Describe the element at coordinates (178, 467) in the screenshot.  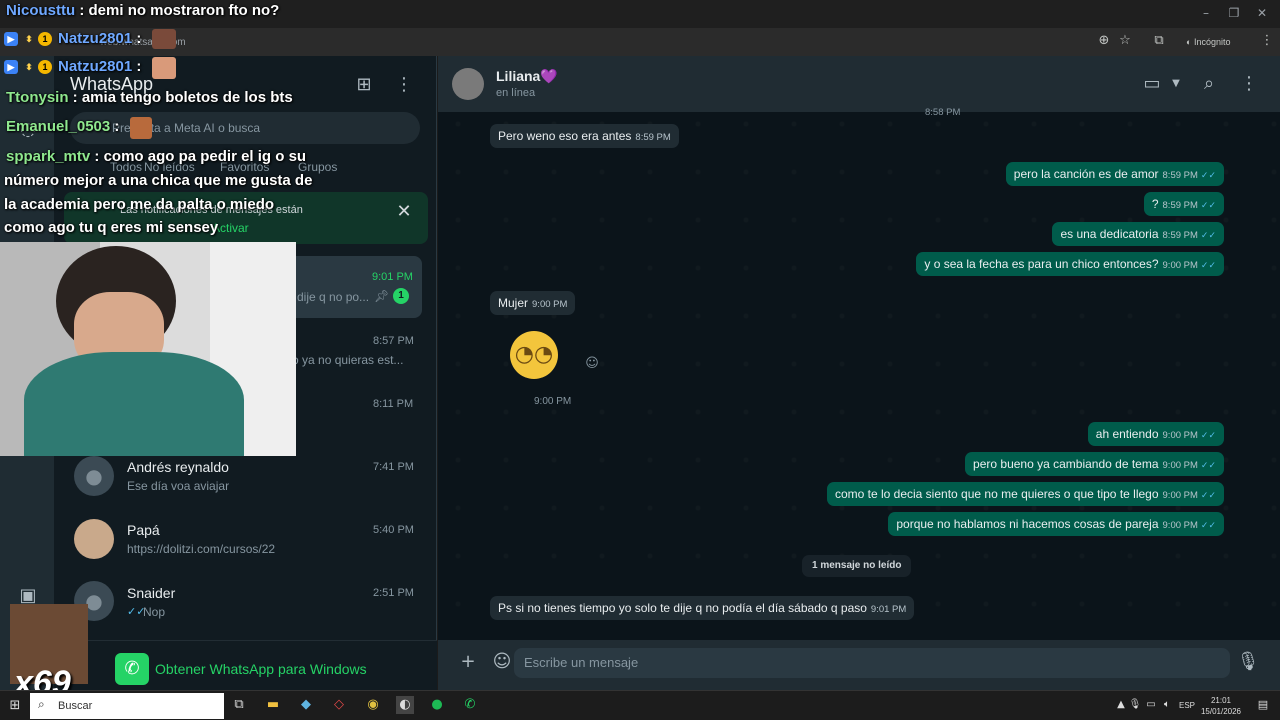
I see `chat-name: Andrés reynaldo` at that location.